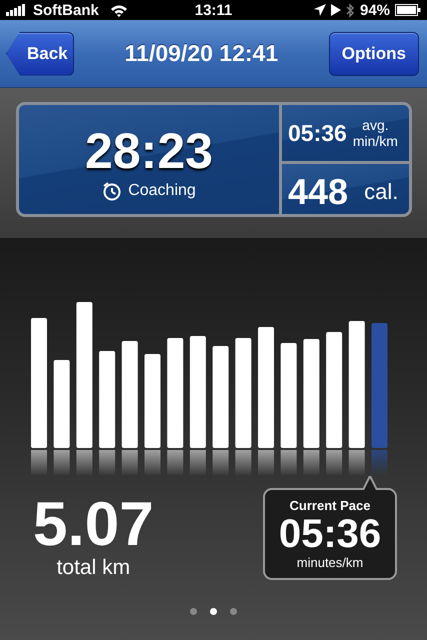 This screenshot has height=640, width=427. Describe the element at coordinates (162, 191) in the screenshot. I see `coaching-label: Coaching` at that location.